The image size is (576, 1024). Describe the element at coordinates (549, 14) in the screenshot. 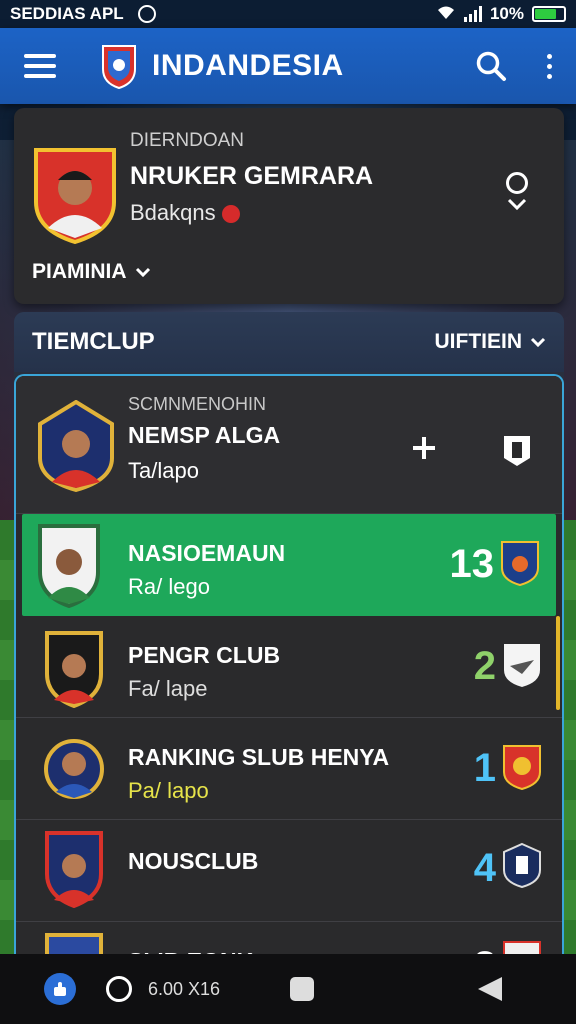

I see `battery-icon` at that location.